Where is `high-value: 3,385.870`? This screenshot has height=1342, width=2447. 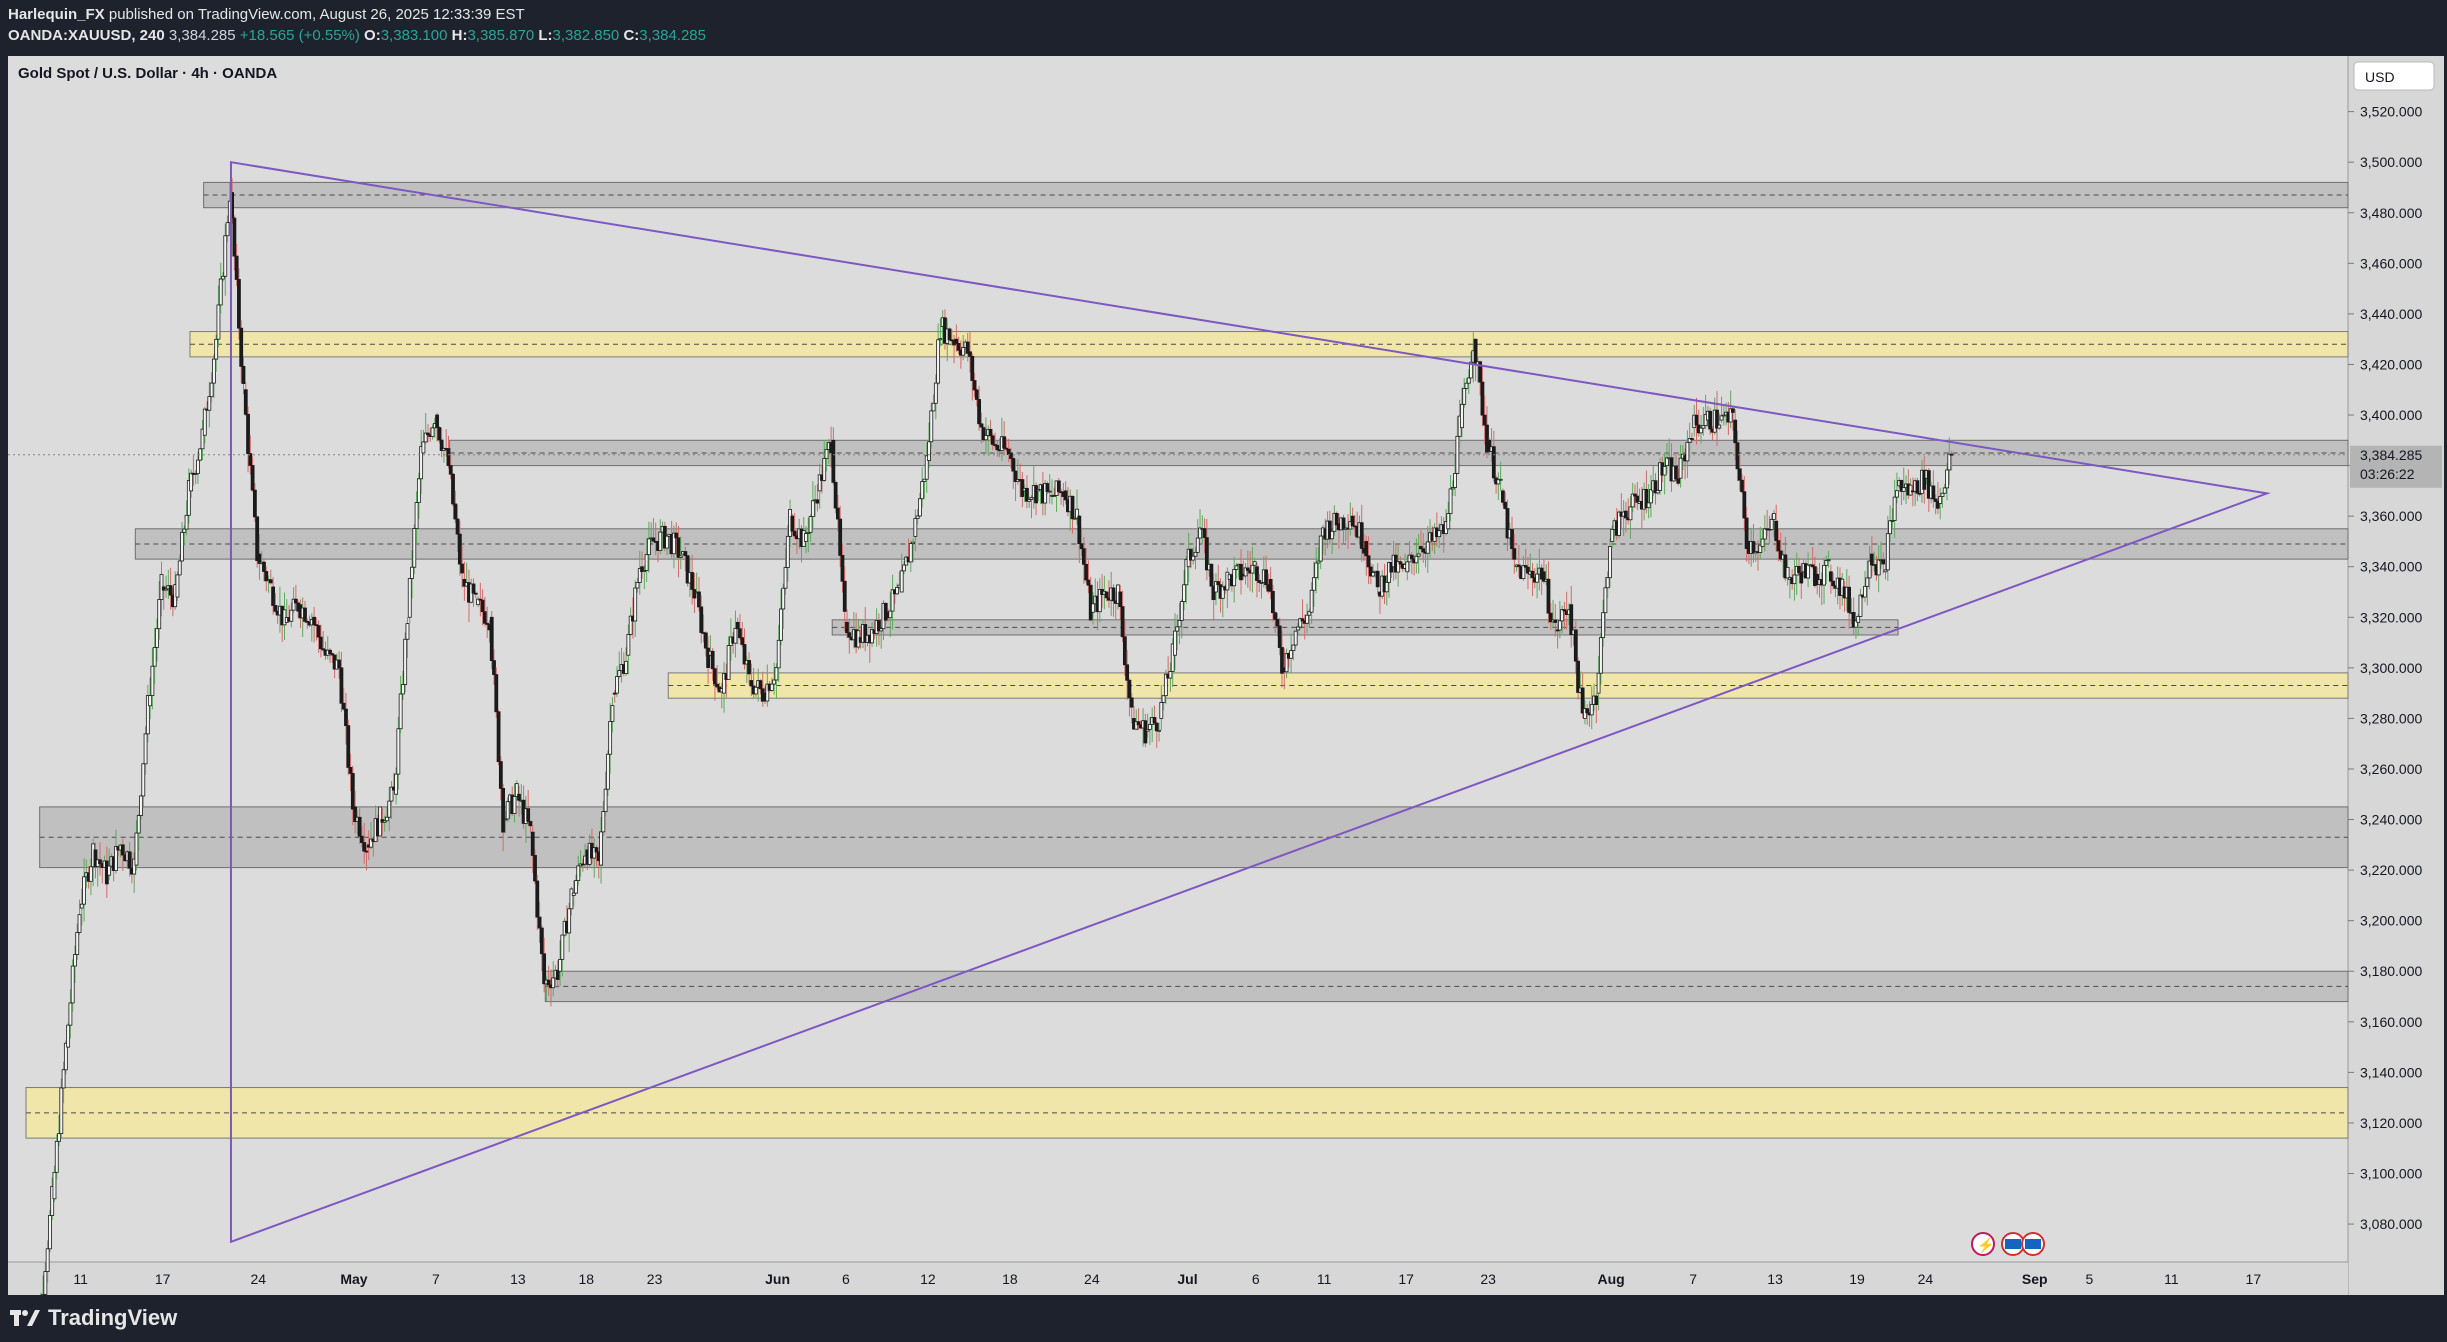 high-value: 3,385.870 is located at coordinates (501, 35).